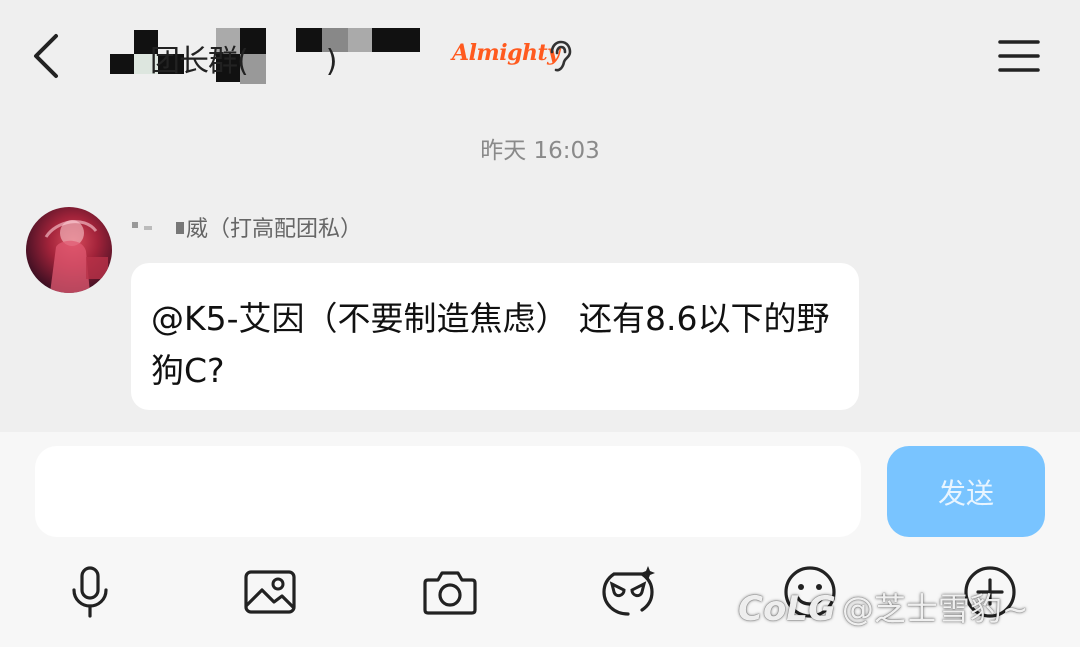  Describe the element at coordinates (331, 61) in the screenshot. I see `chat-title-trailing: )` at that location.